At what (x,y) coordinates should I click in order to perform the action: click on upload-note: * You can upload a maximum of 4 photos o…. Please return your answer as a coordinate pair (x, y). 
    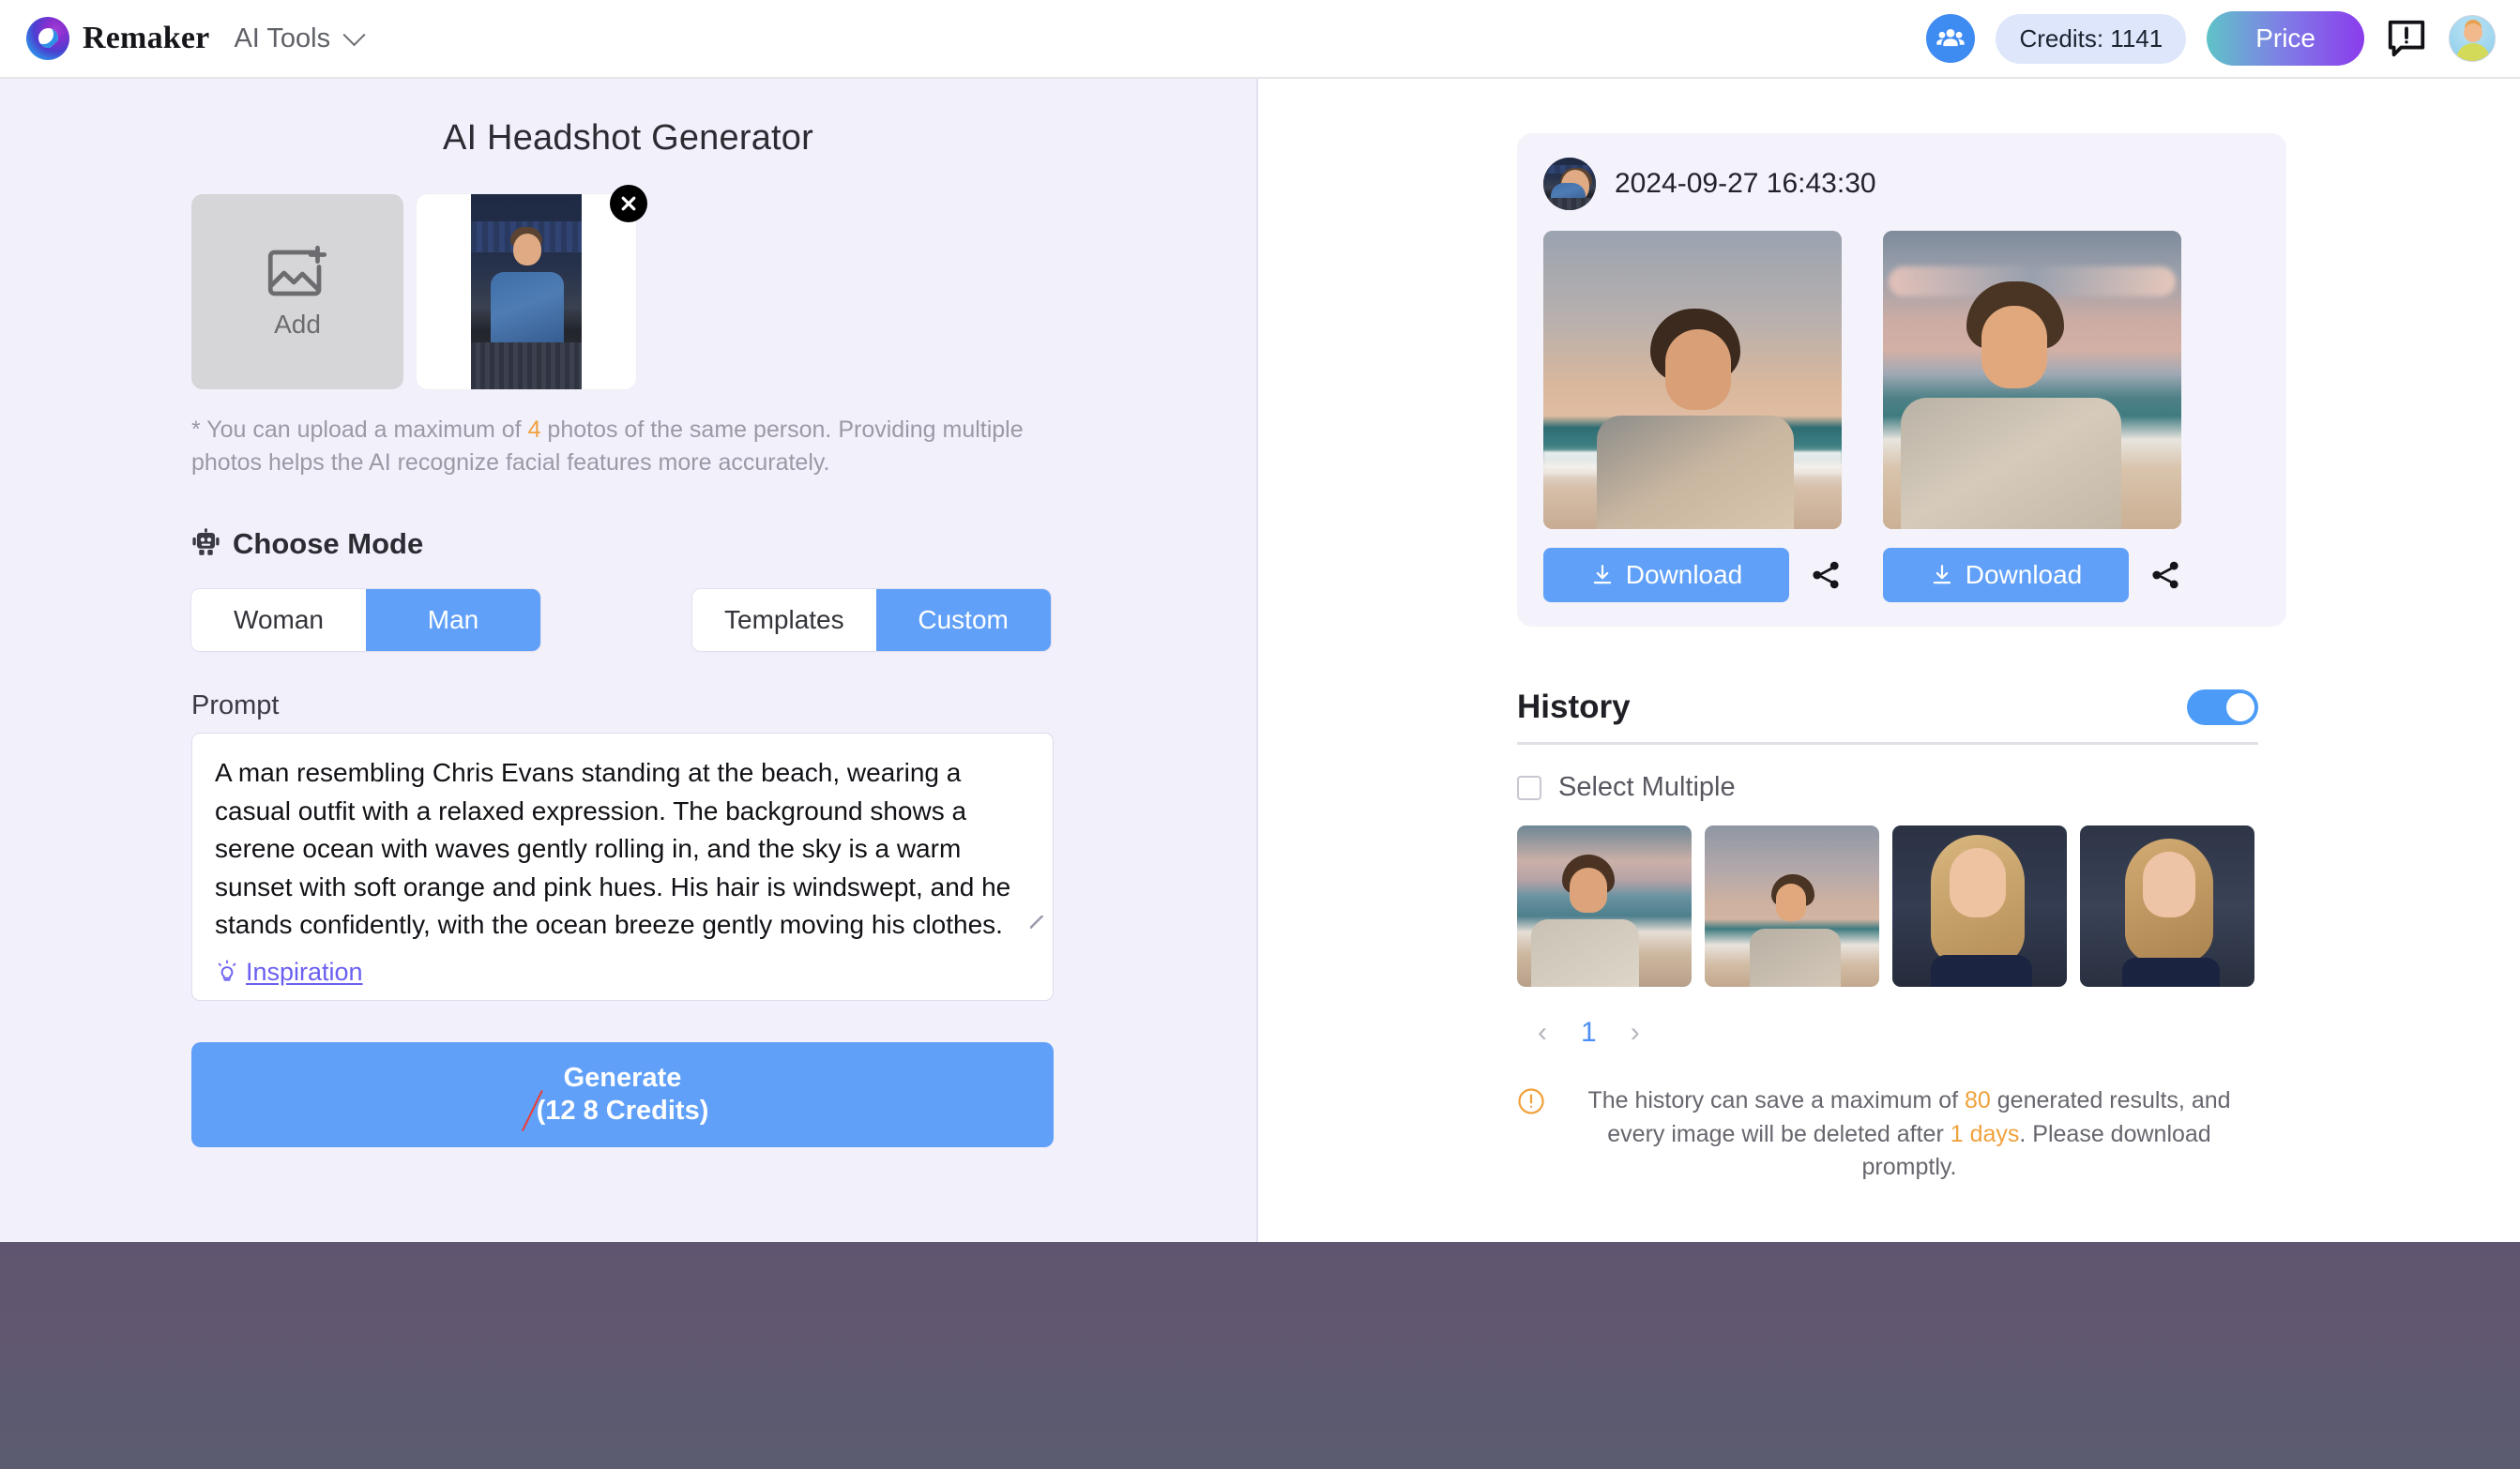
    Looking at the image, I should click on (627, 446).